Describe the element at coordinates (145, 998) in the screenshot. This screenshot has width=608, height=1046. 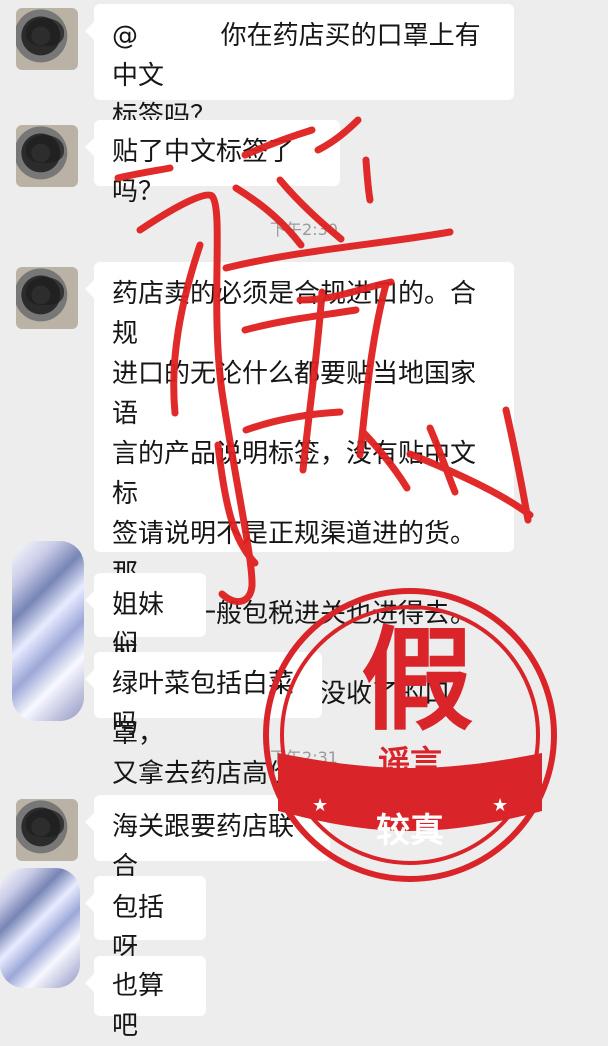
I see `message-bubble: 也算吧` at that location.